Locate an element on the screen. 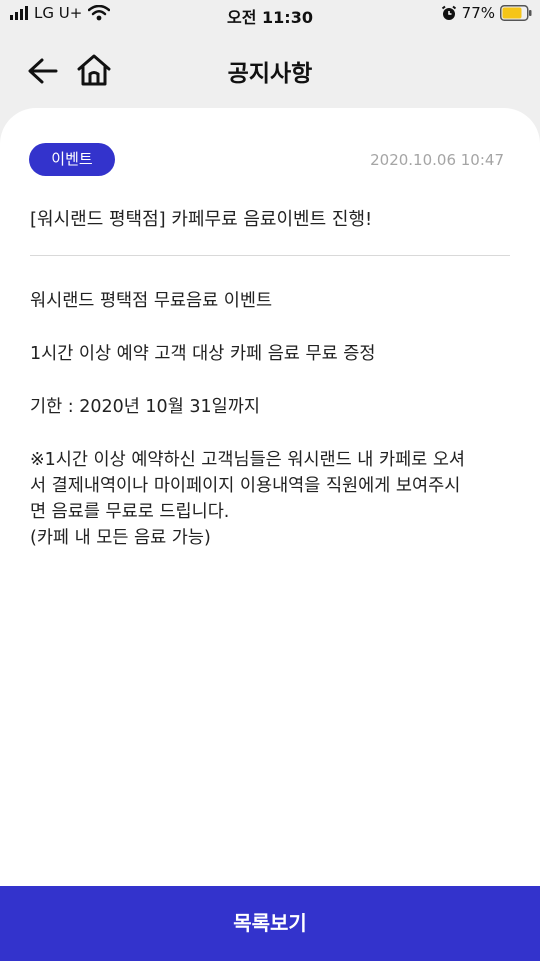 The width and height of the screenshot is (540, 961). body-line: ※1시간 이상 예약하신 고객님들은 워시랜드 내 카페로 오셔 is located at coordinates (248, 460).